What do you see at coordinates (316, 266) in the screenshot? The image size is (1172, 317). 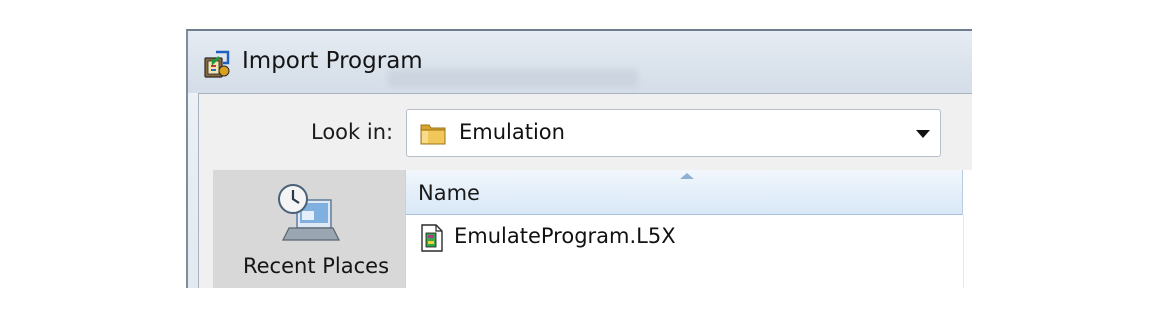 I see `places-item-label: Recent Places` at bounding box center [316, 266].